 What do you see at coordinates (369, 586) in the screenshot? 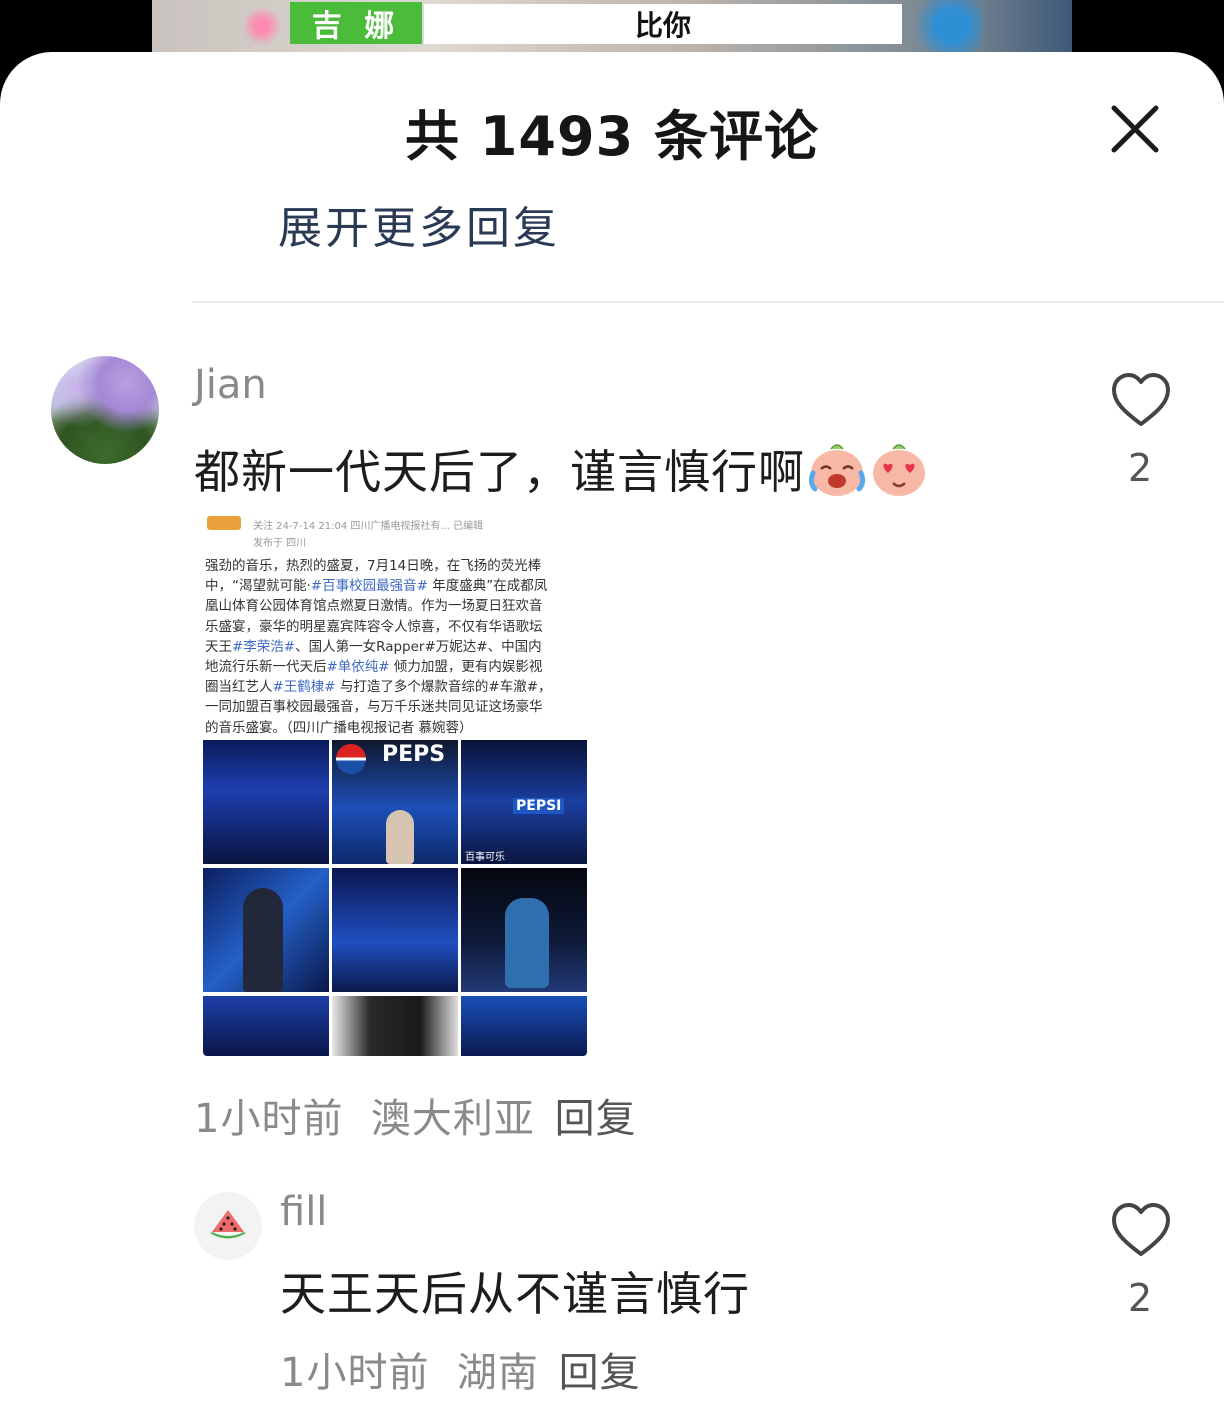
I see `article-hashtag: #百事校园最强音#` at bounding box center [369, 586].